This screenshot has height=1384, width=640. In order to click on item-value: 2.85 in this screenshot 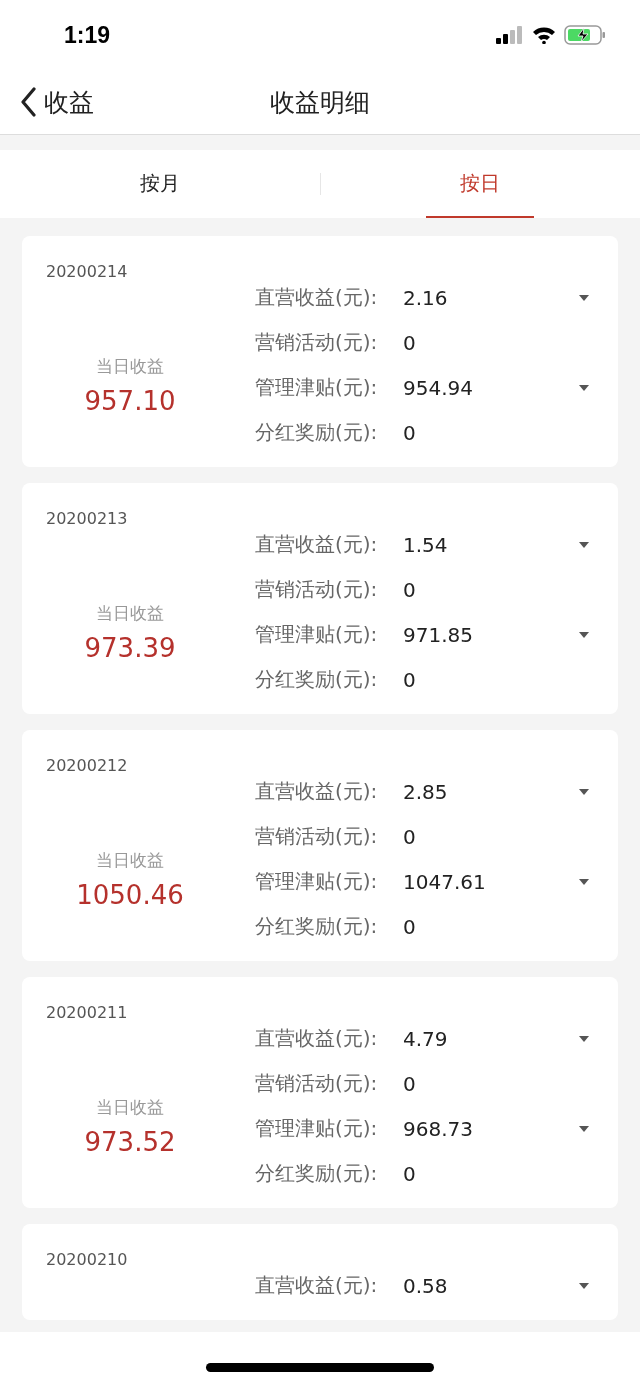, I will do `click(426, 791)`.